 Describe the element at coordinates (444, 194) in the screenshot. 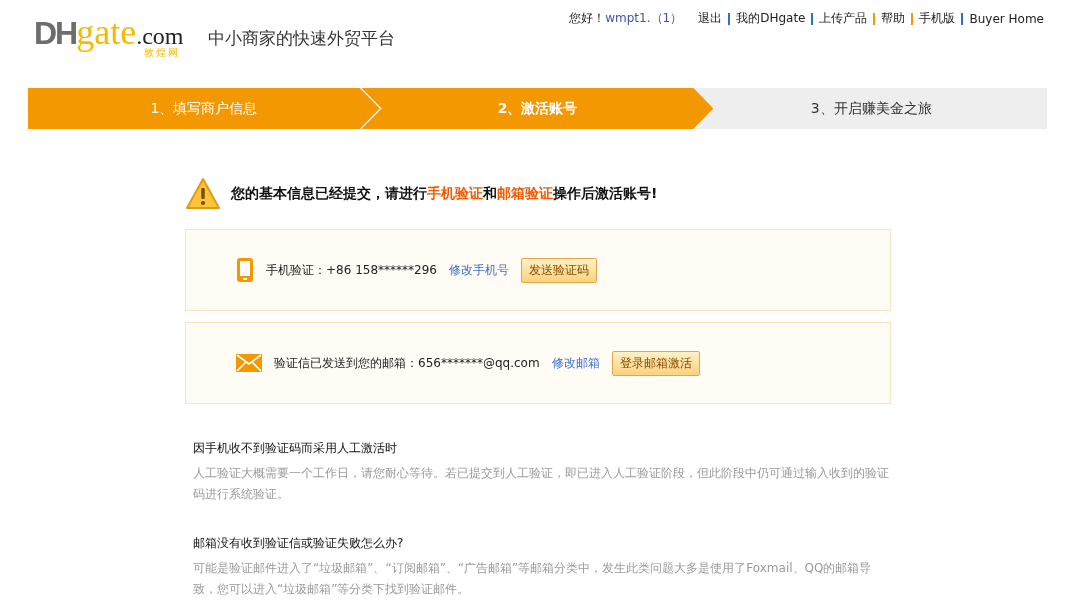

I see `notice-message: 您的基本信息已经提交，请进行手机验证和邮箱验证操作后激活账号!` at that location.